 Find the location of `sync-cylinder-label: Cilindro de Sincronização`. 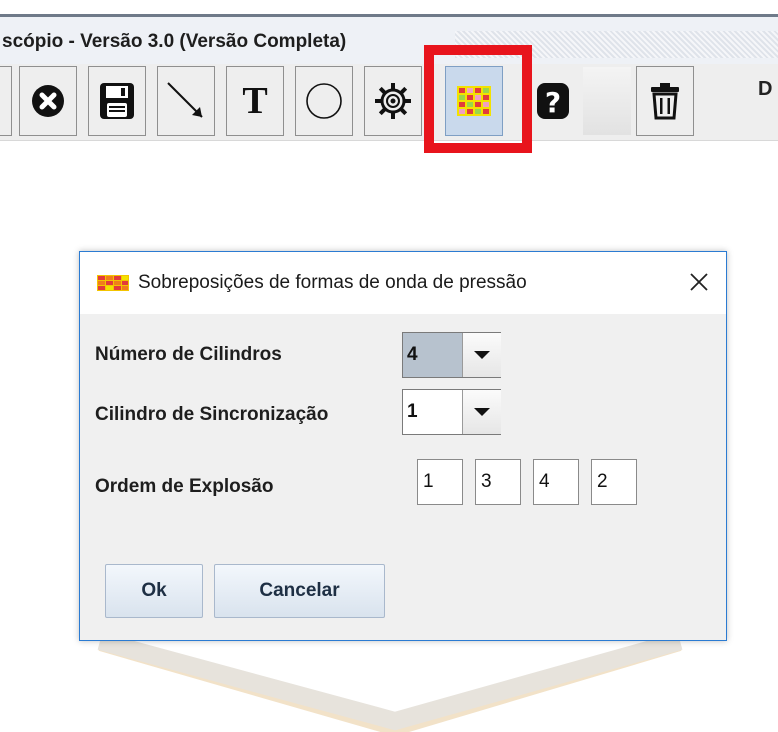

sync-cylinder-label: Cilindro de Sincronização is located at coordinates (212, 414).